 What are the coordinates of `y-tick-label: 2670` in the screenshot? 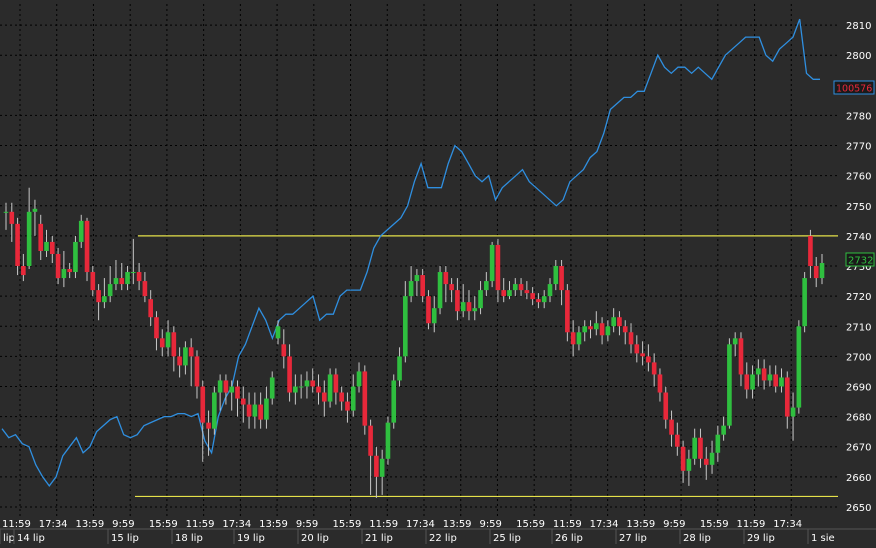 It's located at (858, 448).